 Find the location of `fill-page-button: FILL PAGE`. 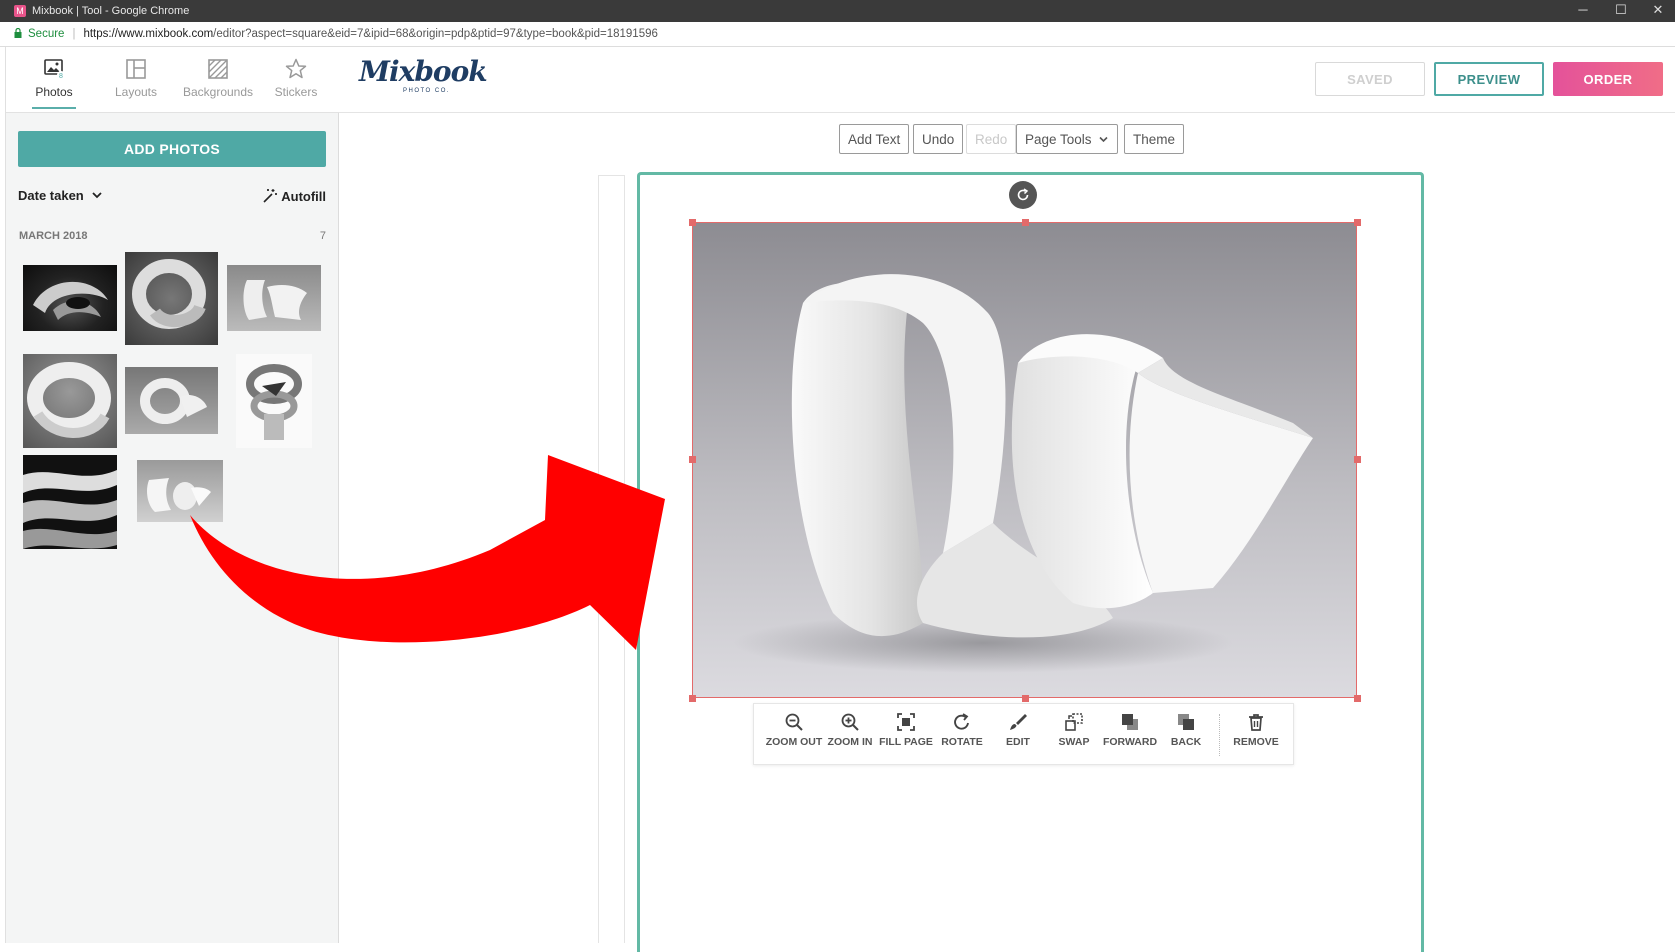

fill-page-button: FILL PAGE is located at coordinates (906, 730).